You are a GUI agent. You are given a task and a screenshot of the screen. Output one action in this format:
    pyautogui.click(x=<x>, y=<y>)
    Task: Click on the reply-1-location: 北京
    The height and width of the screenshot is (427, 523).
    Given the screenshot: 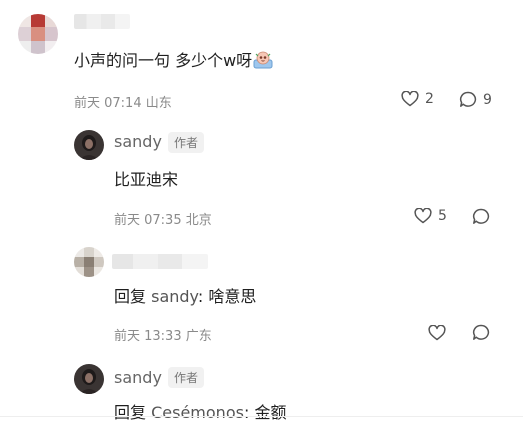 What is the action you would take?
    pyautogui.click(x=198, y=220)
    